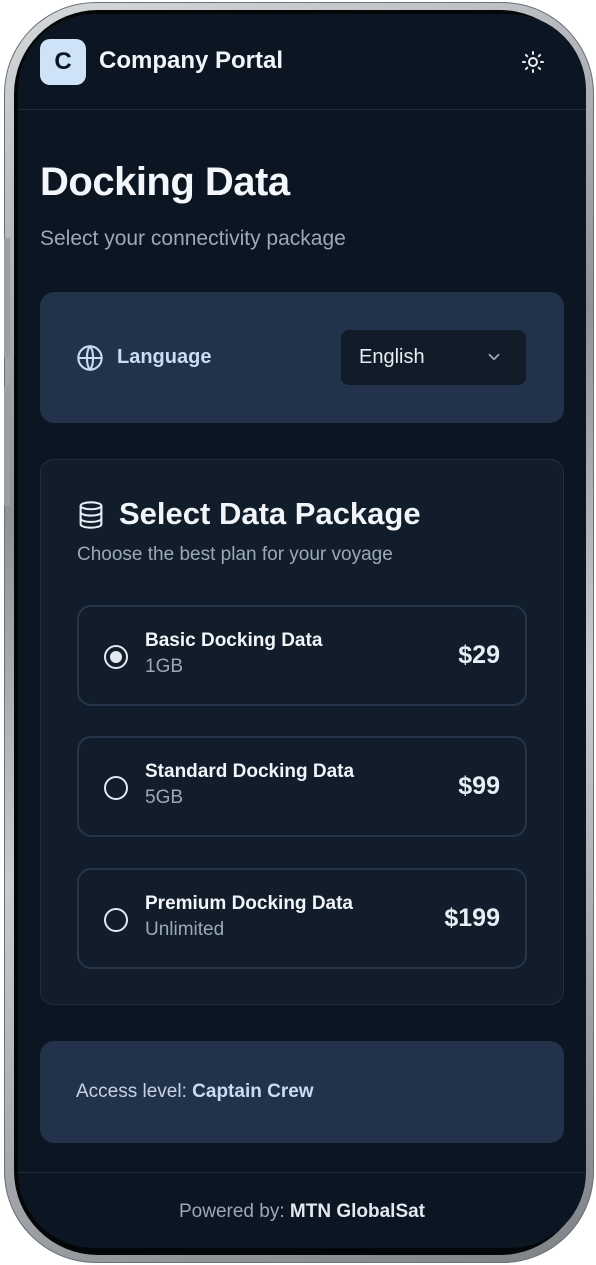  What do you see at coordinates (191, 60) in the screenshot?
I see `app-title: Company Portal` at bounding box center [191, 60].